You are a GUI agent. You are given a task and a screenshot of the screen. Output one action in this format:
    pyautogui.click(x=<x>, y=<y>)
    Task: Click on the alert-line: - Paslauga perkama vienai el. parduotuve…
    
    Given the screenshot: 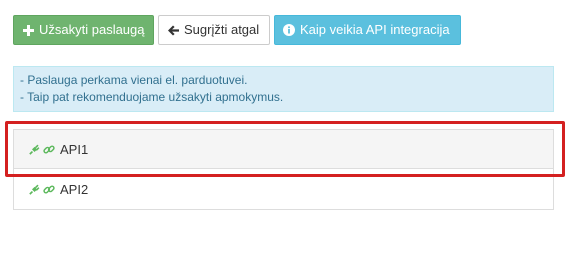 What is the action you would take?
    pyautogui.click(x=134, y=80)
    